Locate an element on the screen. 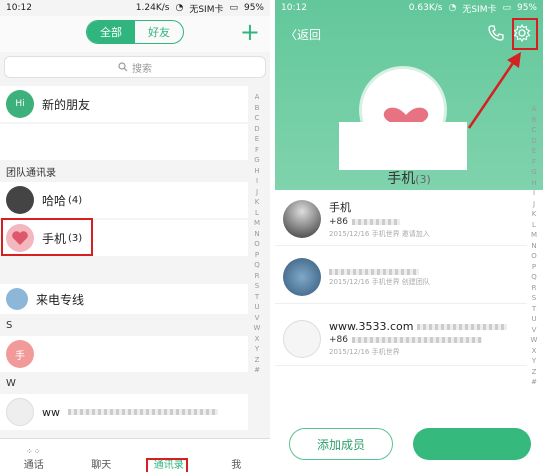 The width and height of the screenshot is (543, 472). tab-chat: 聊天 is located at coordinates (102, 455).